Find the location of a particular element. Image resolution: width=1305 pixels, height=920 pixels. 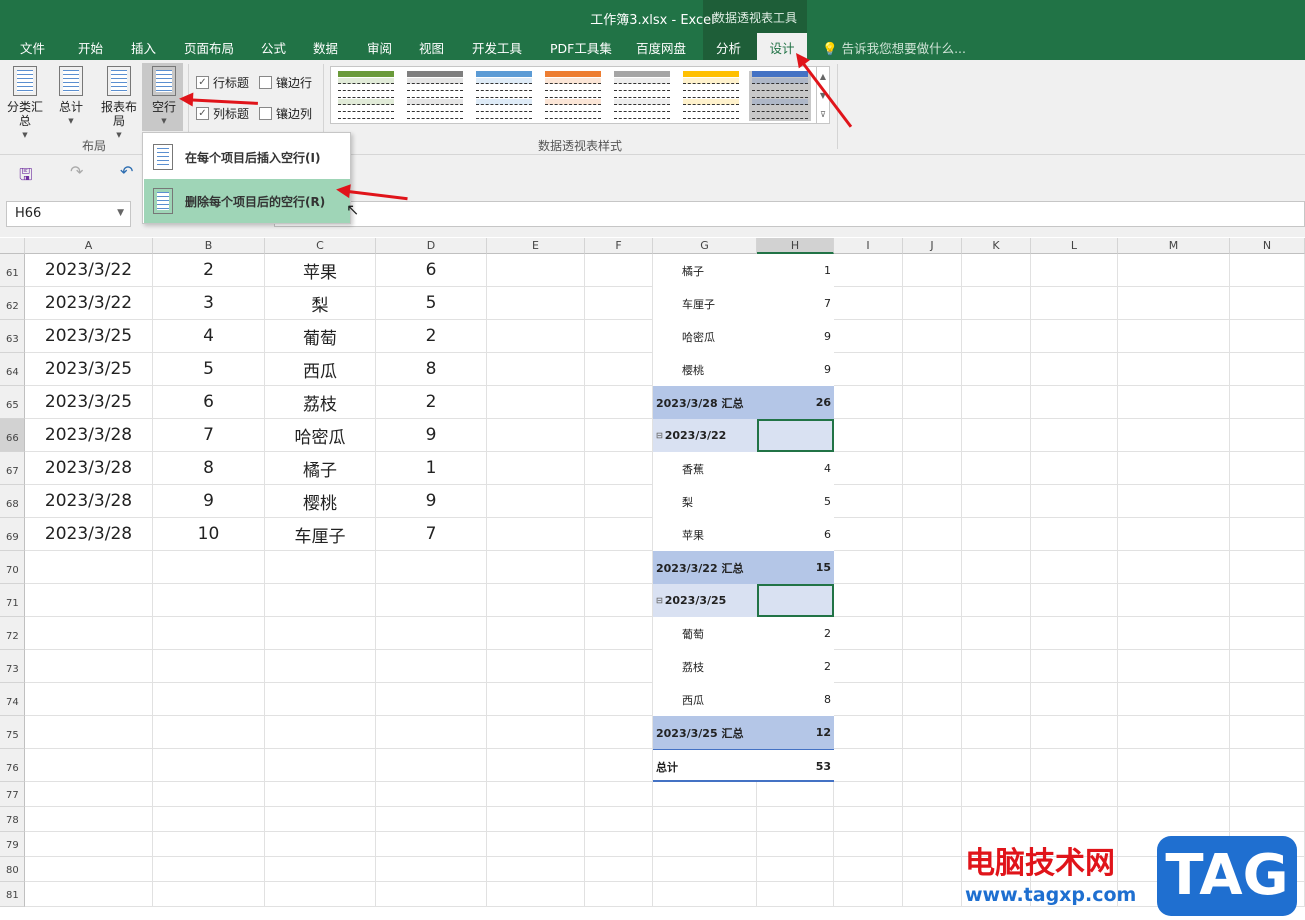

pivot-row-item: 西瓜 8 is located at coordinates (743, 699).